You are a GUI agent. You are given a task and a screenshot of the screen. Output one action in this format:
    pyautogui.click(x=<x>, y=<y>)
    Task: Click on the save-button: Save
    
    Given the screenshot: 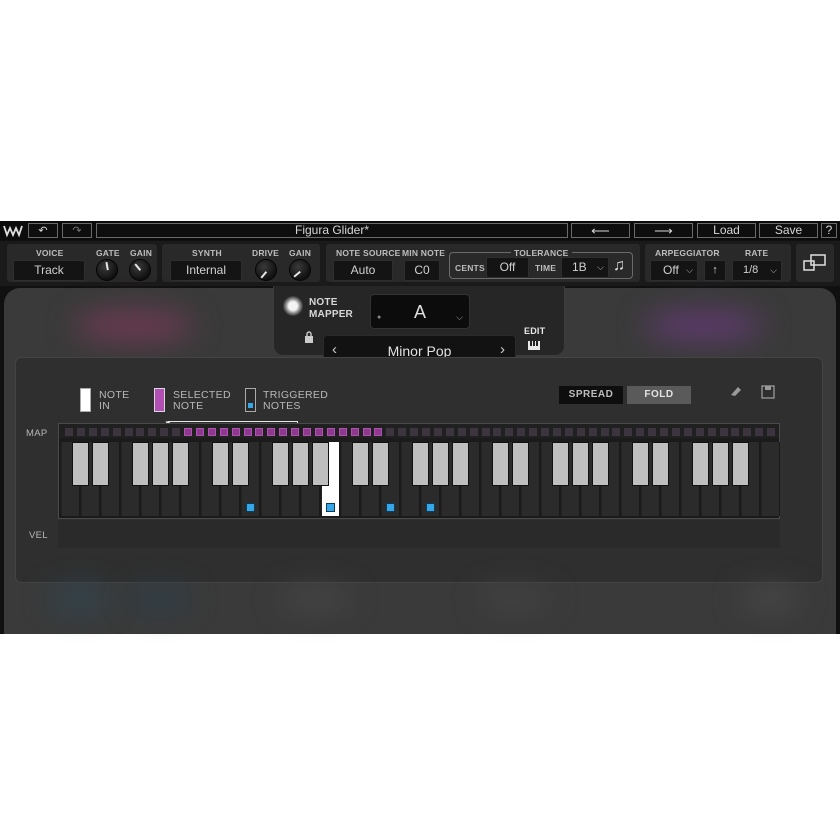 What is the action you would take?
    pyautogui.click(x=788, y=230)
    